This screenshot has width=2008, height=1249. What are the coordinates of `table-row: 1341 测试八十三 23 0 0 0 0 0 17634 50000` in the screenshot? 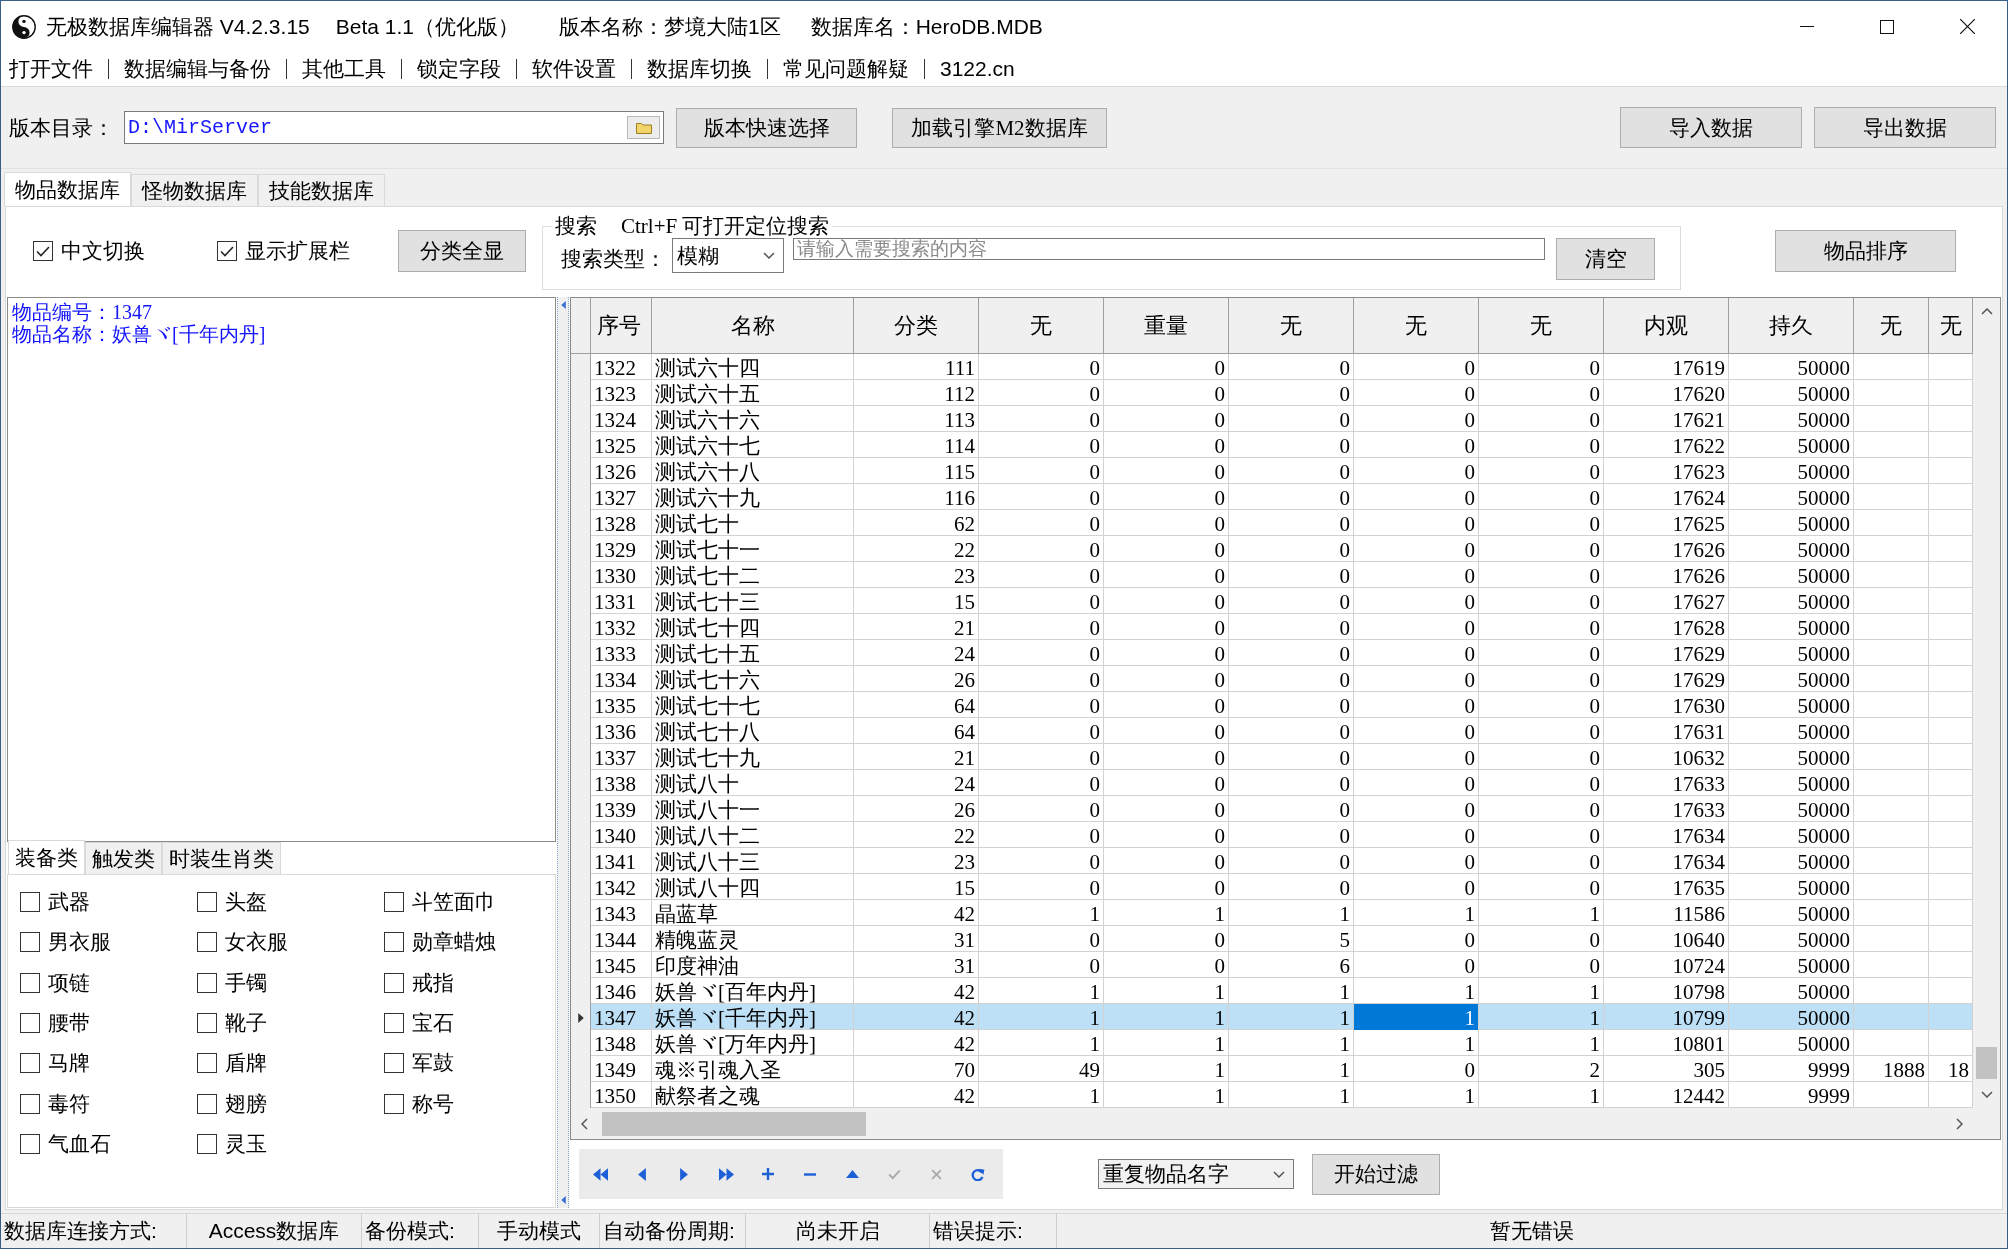 It's located at (1272, 861).